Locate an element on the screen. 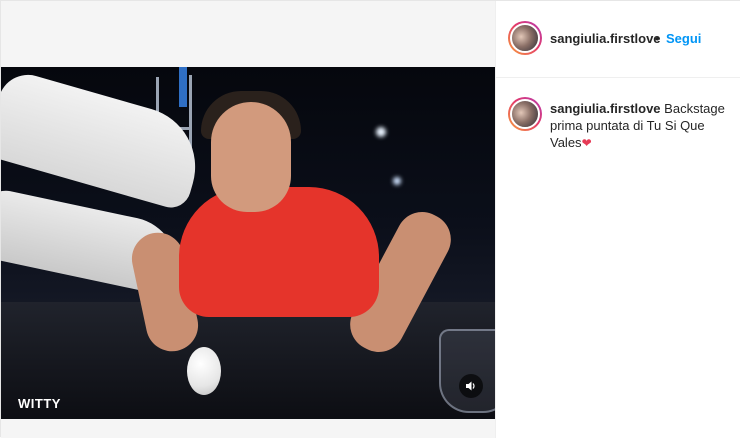 This screenshot has width=740, height=438. header-username: sangiulia.firstlove is located at coordinates (605, 38).